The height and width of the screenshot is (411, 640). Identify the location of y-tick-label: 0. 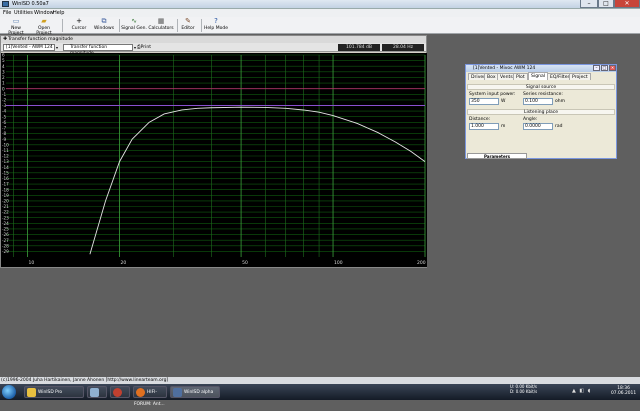
(3, 88).